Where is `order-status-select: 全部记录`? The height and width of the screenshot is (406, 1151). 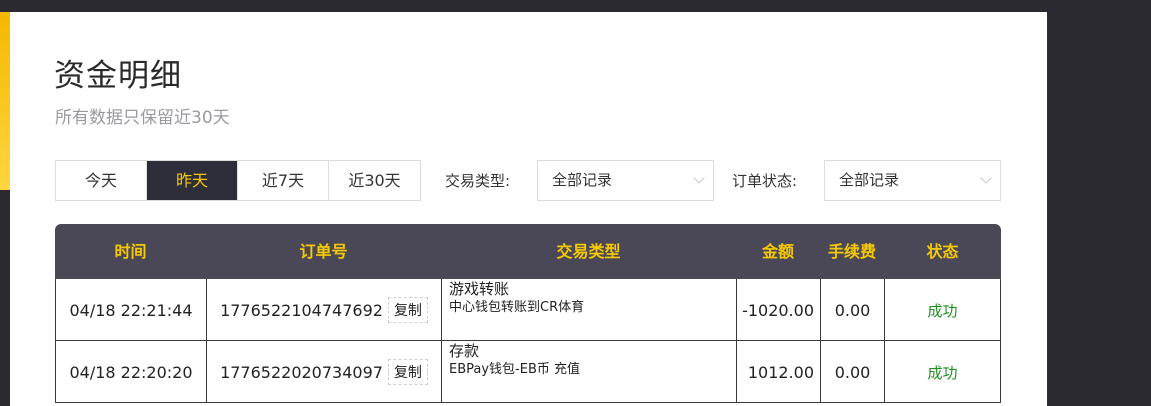
order-status-select: 全部记录 is located at coordinates (912, 180).